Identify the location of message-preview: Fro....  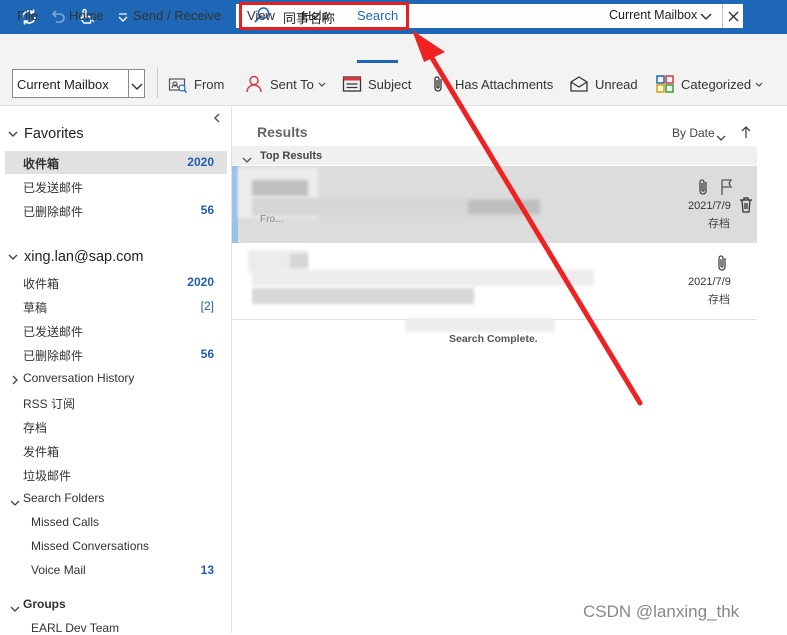
(272, 219).